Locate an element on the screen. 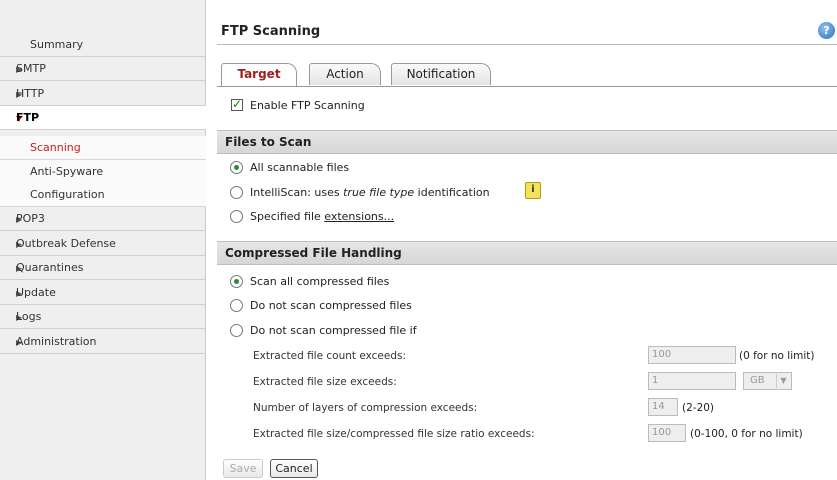 Image resolution: width=837 pixels, height=480 pixels. count-hint: (0 for no limit) is located at coordinates (777, 356).